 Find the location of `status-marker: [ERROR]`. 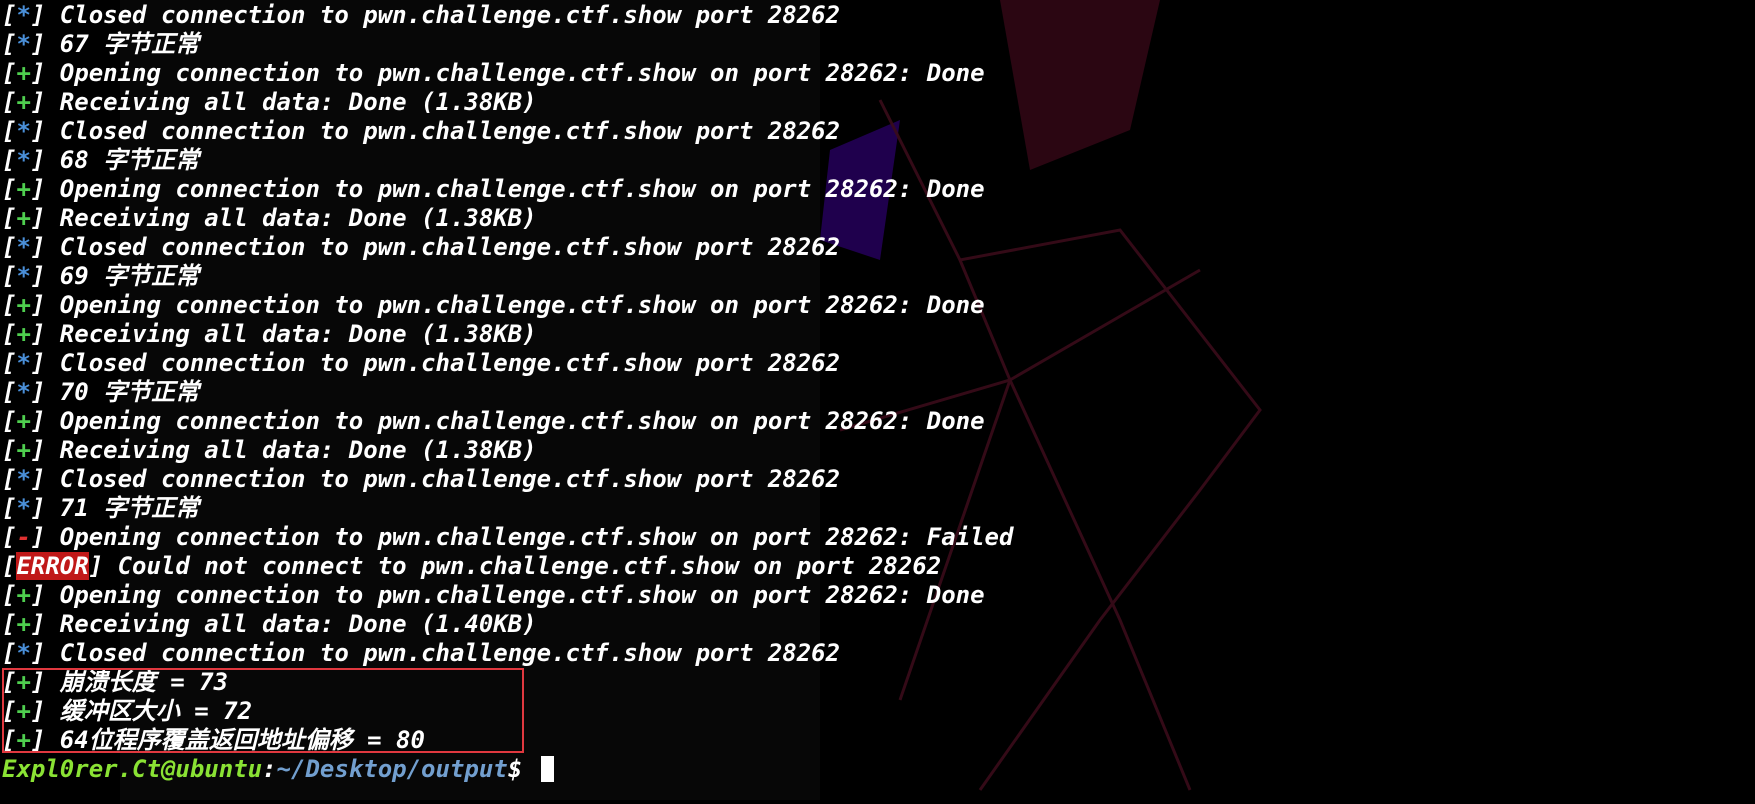

status-marker: [ERROR] is located at coordinates (53, 566).